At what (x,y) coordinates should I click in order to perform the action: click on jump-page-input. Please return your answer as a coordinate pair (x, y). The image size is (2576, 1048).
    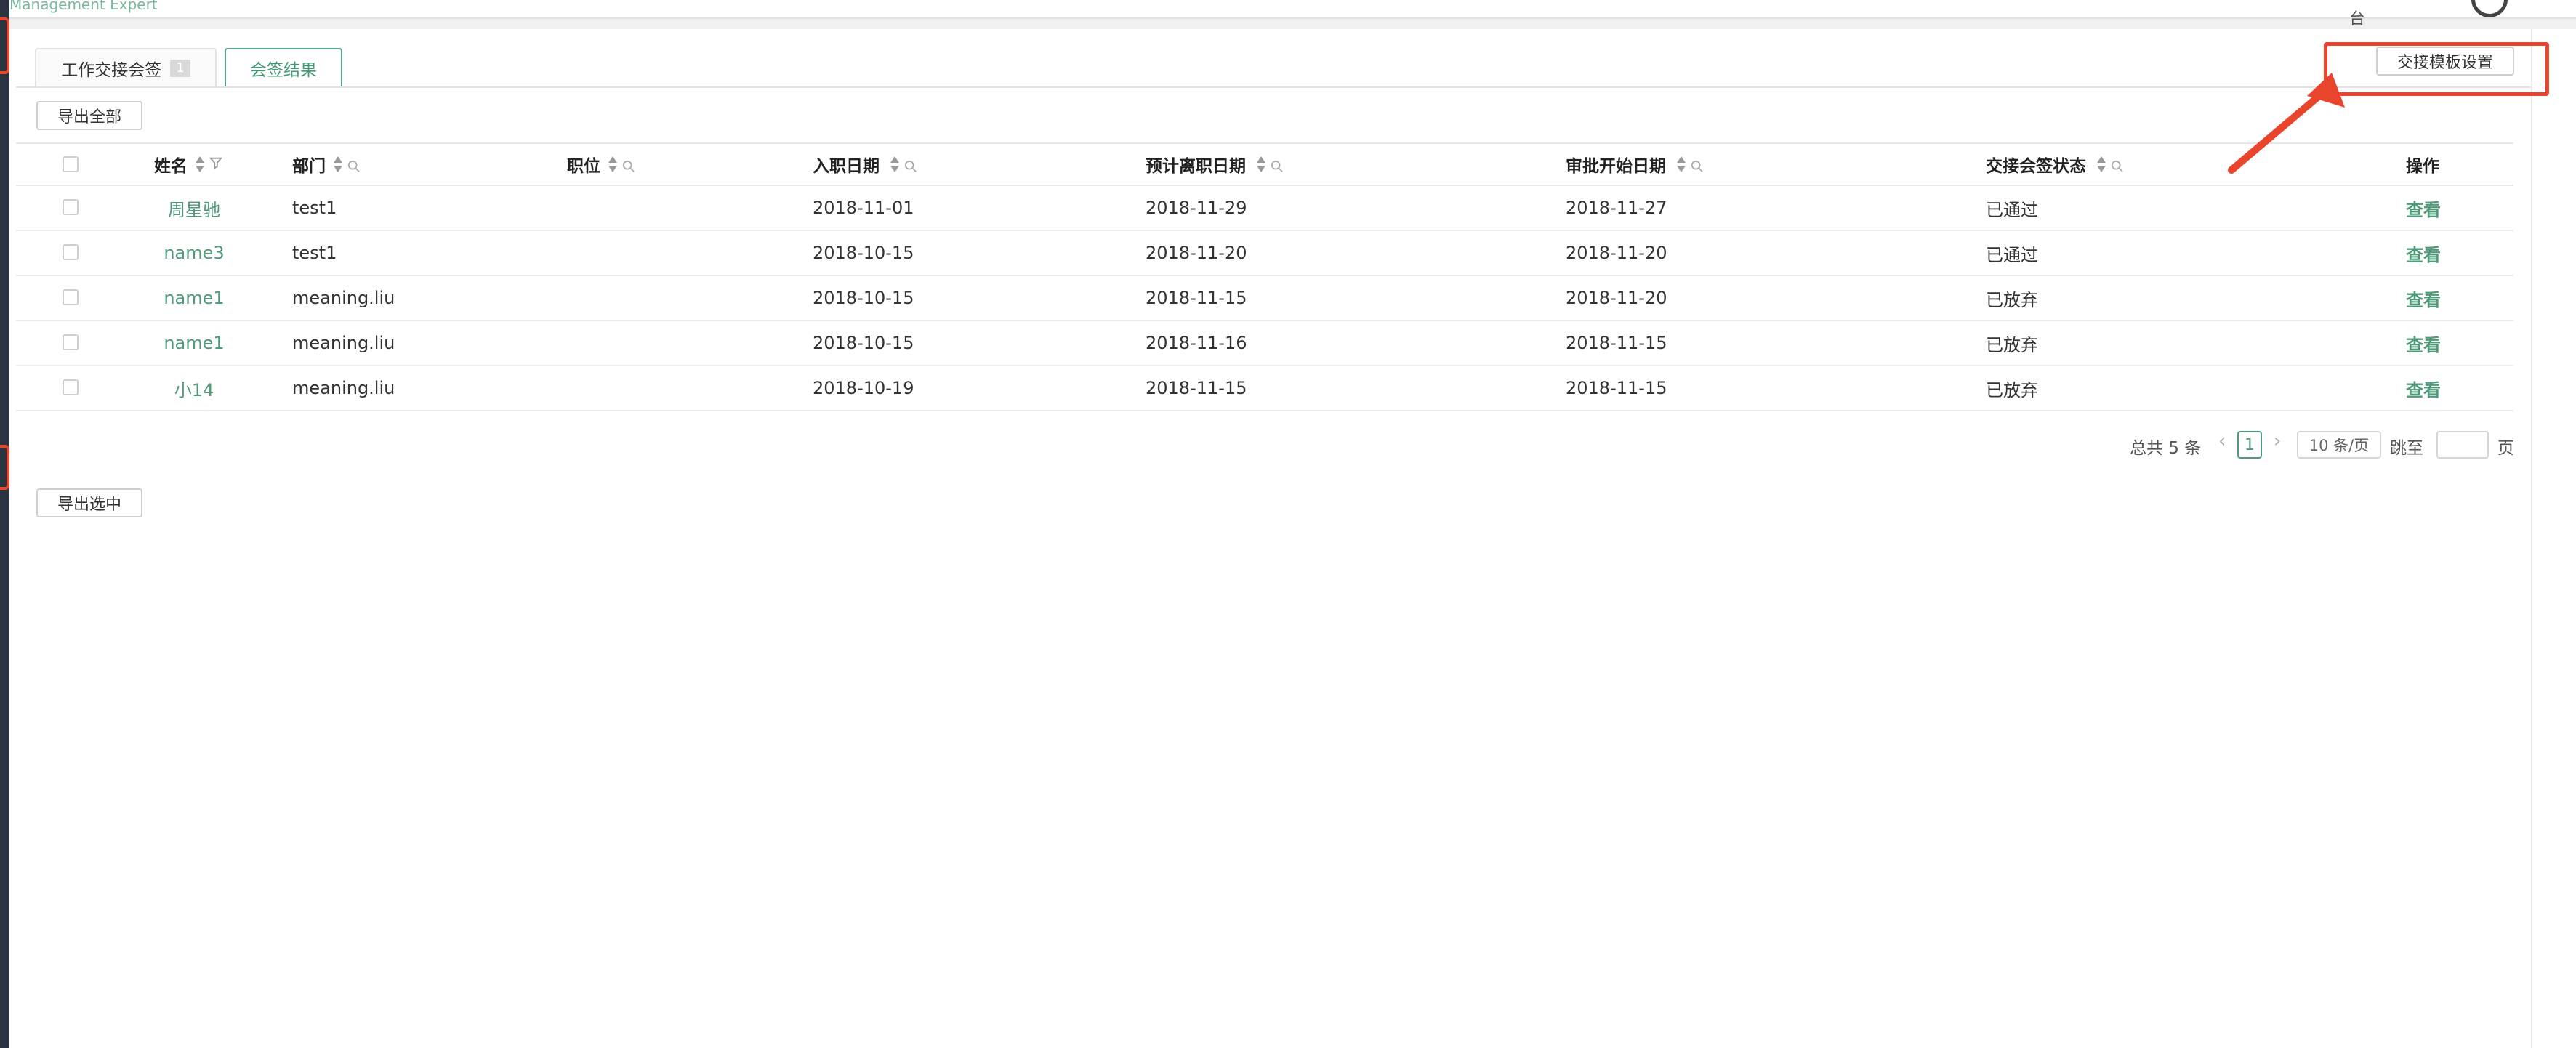
    Looking at the image, I should click on (2462, 445).